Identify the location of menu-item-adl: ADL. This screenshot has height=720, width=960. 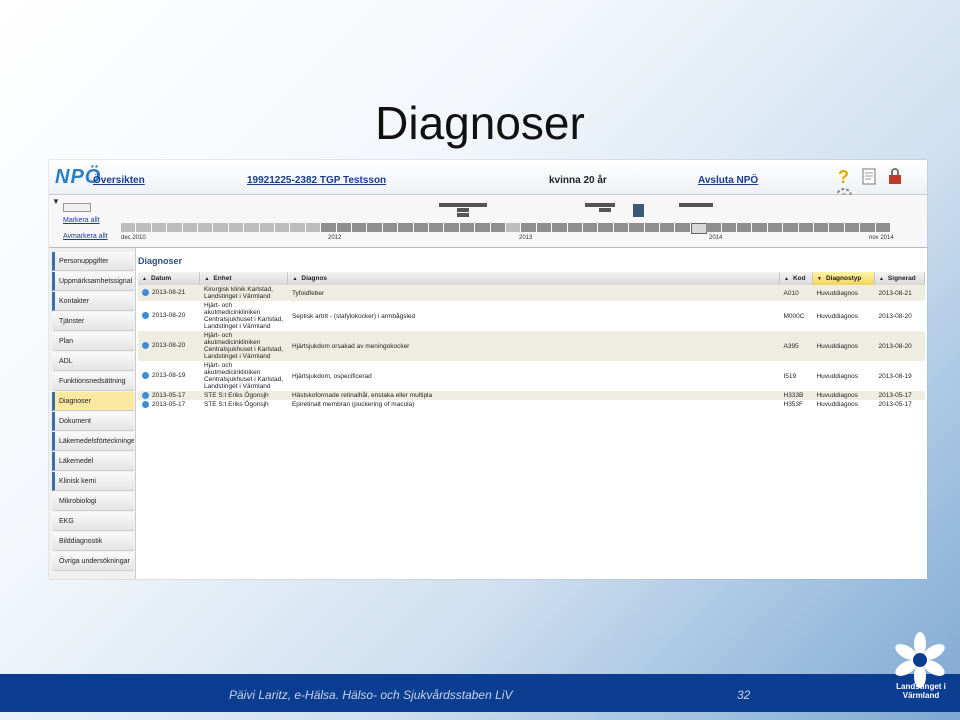
(93, 361).